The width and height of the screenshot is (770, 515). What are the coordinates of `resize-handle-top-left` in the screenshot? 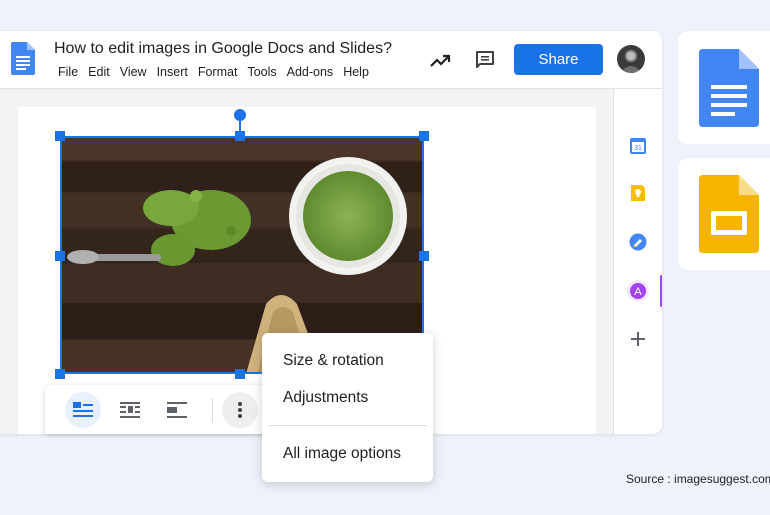 It's located at (60, 136).